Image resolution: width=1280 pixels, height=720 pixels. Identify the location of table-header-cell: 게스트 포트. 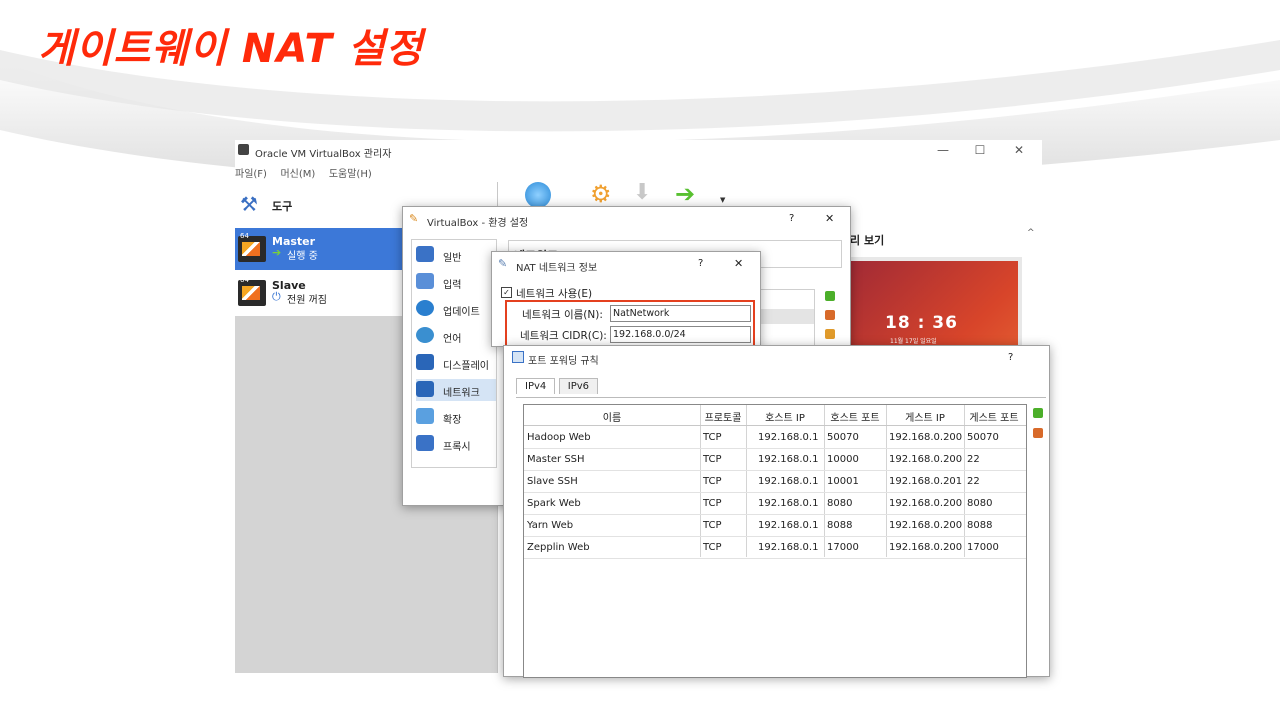
(994, 416).